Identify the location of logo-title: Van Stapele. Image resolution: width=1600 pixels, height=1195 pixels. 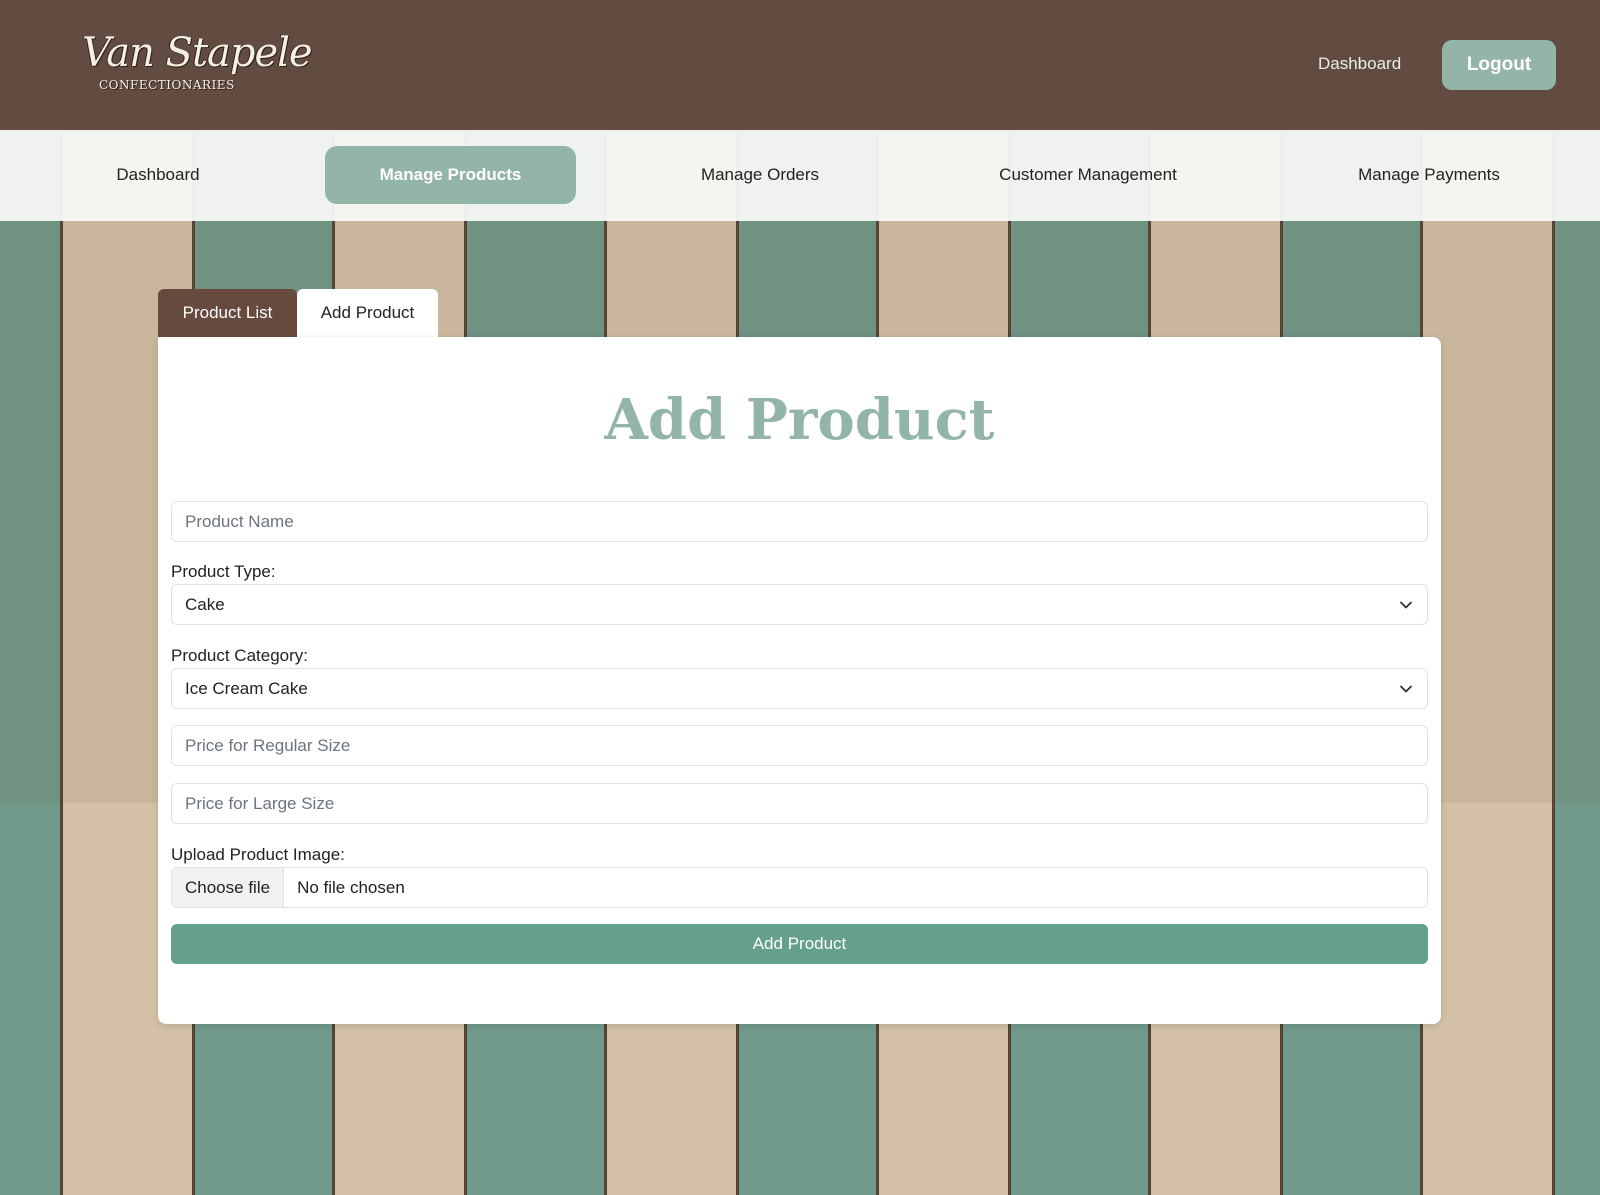
(197, 53).